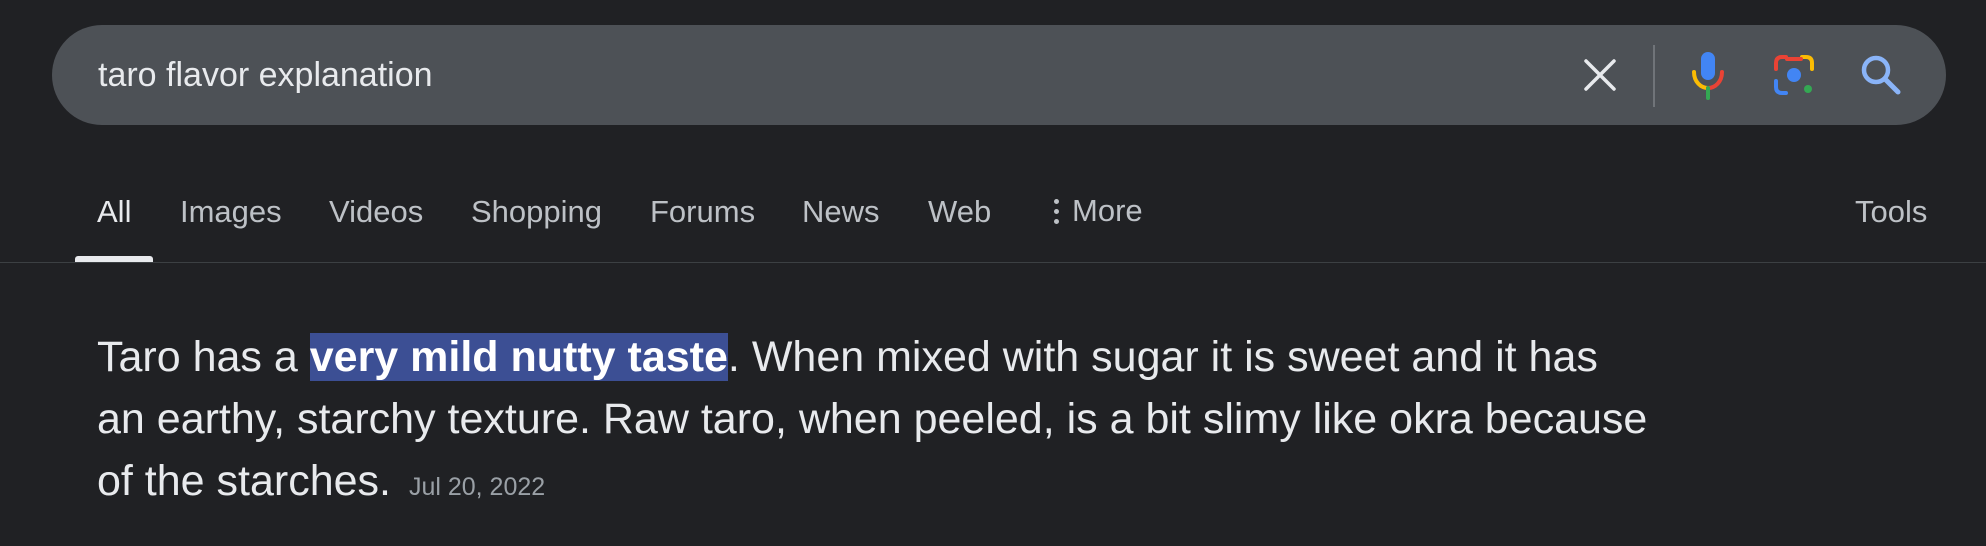 The height and width of the screenshot is (546, 1986). What do you see at coordinates (841, 211) in the screenshot?
I see `tab-news: News` at bounding box center [841, 211].